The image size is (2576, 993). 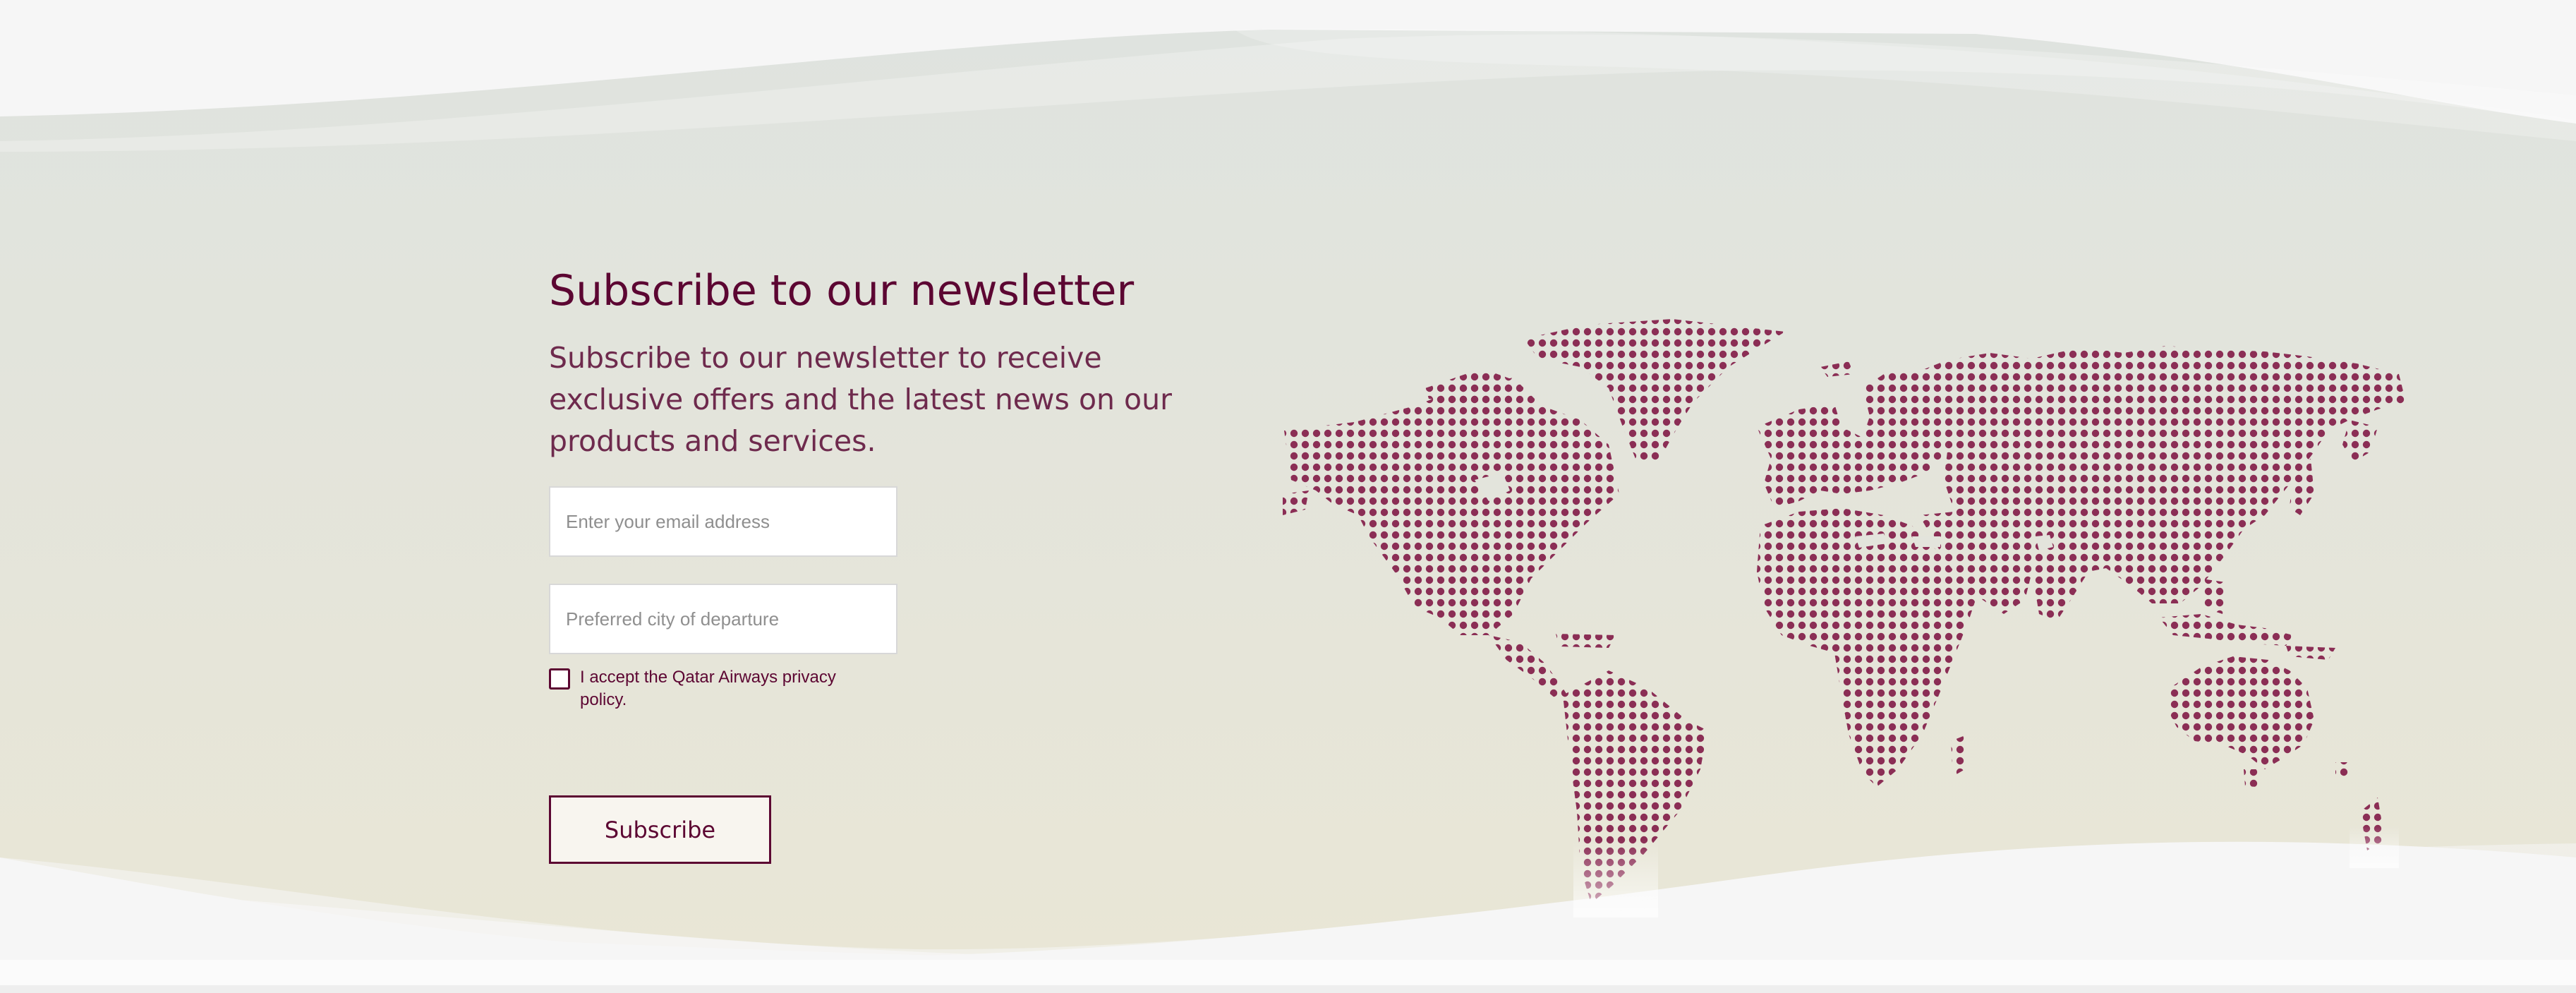 I want to click on subscribe-button: Subscribe, so click(x=660, y=830).